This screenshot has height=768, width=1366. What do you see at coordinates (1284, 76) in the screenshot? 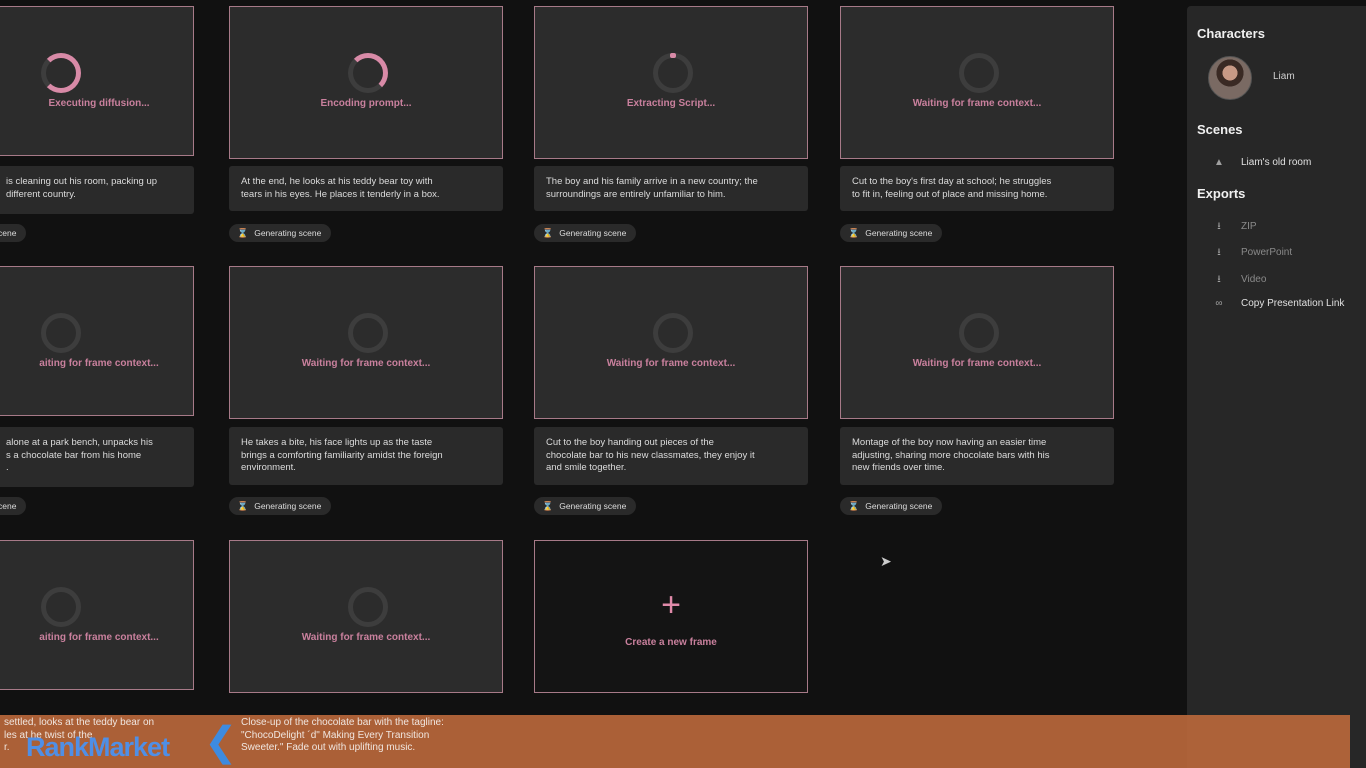
I see `character-name: Liam` at bounding box center [1284, 76].